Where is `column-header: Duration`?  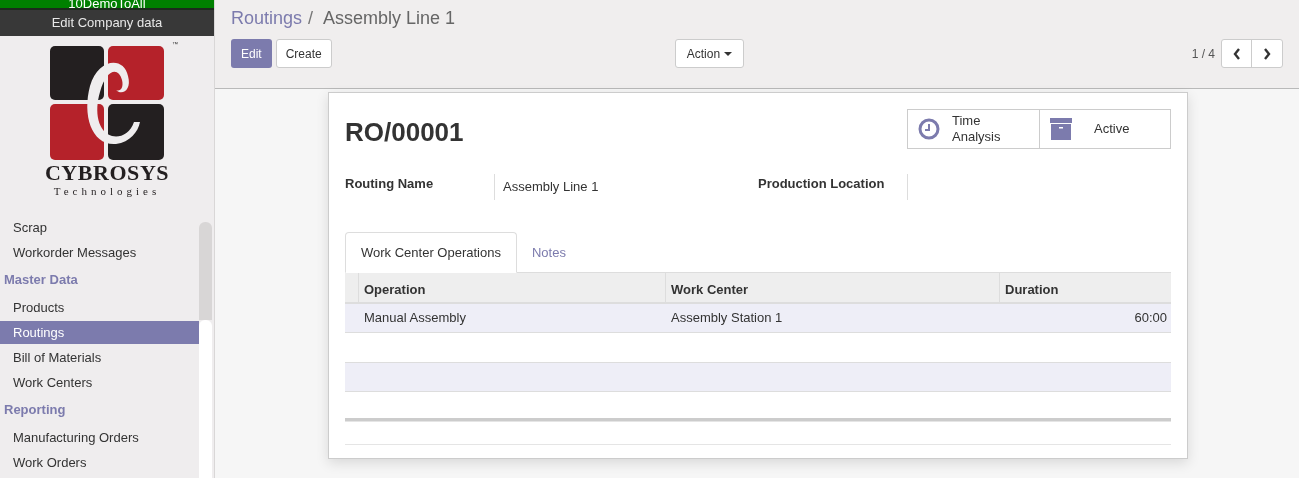 column-header: Duration is located at coordinates (1032, 290).